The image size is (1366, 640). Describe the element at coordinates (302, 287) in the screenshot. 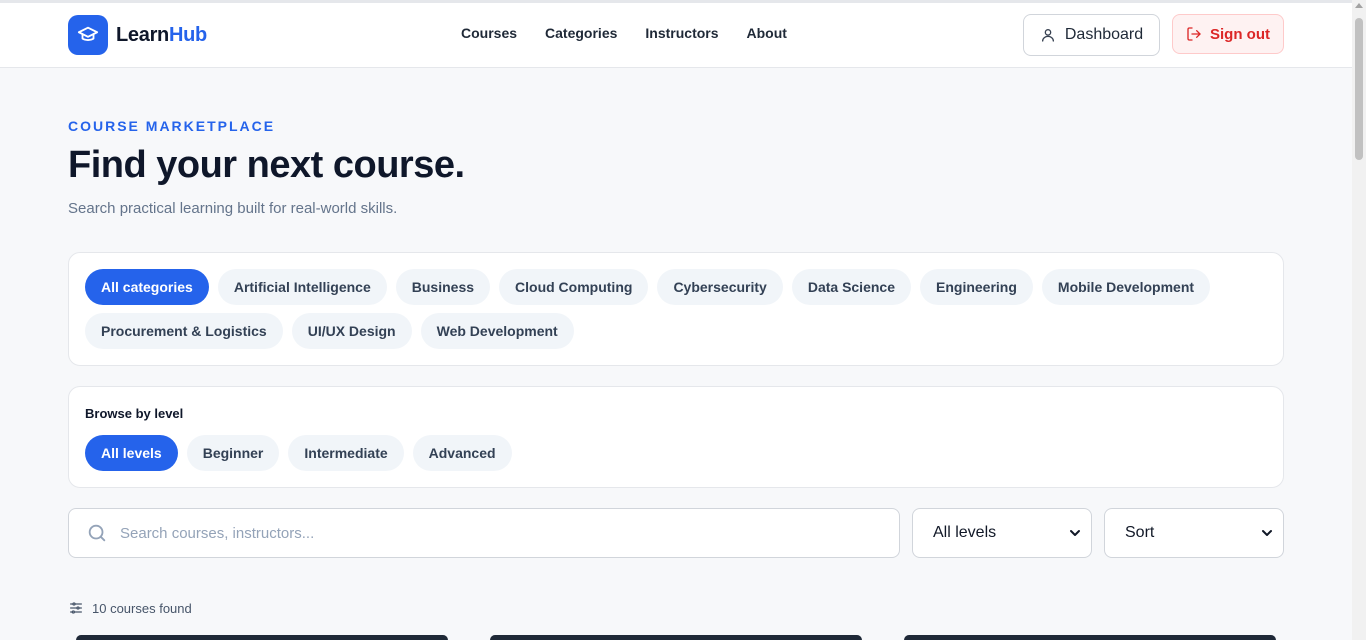

I see `category-pill-ai: Artificial Intelligence` at that location.